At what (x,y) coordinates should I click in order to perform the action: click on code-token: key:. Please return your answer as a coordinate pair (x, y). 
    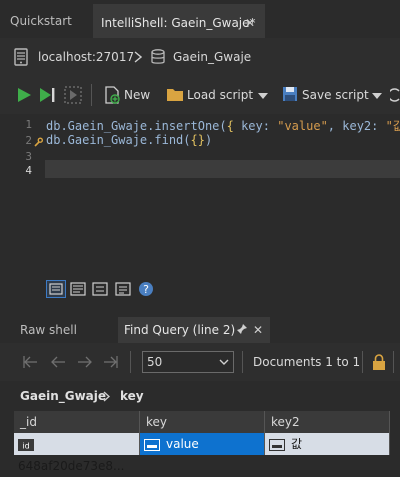
    Looking at the image, I should click on (255, 126).